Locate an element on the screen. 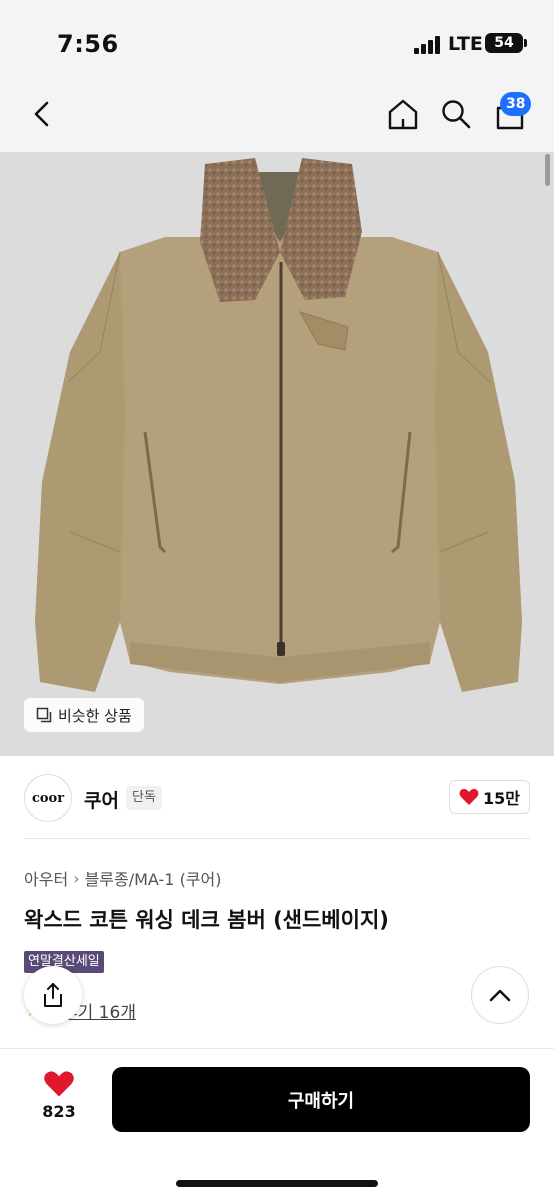  similar-products-button: 비슷한 상품 is located at coordinates (84, 715).